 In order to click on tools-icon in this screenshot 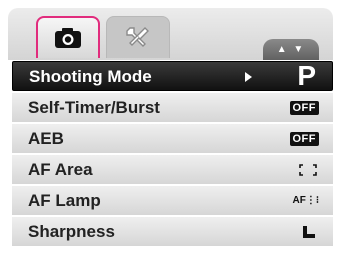, I will do `click(137, 36)`.